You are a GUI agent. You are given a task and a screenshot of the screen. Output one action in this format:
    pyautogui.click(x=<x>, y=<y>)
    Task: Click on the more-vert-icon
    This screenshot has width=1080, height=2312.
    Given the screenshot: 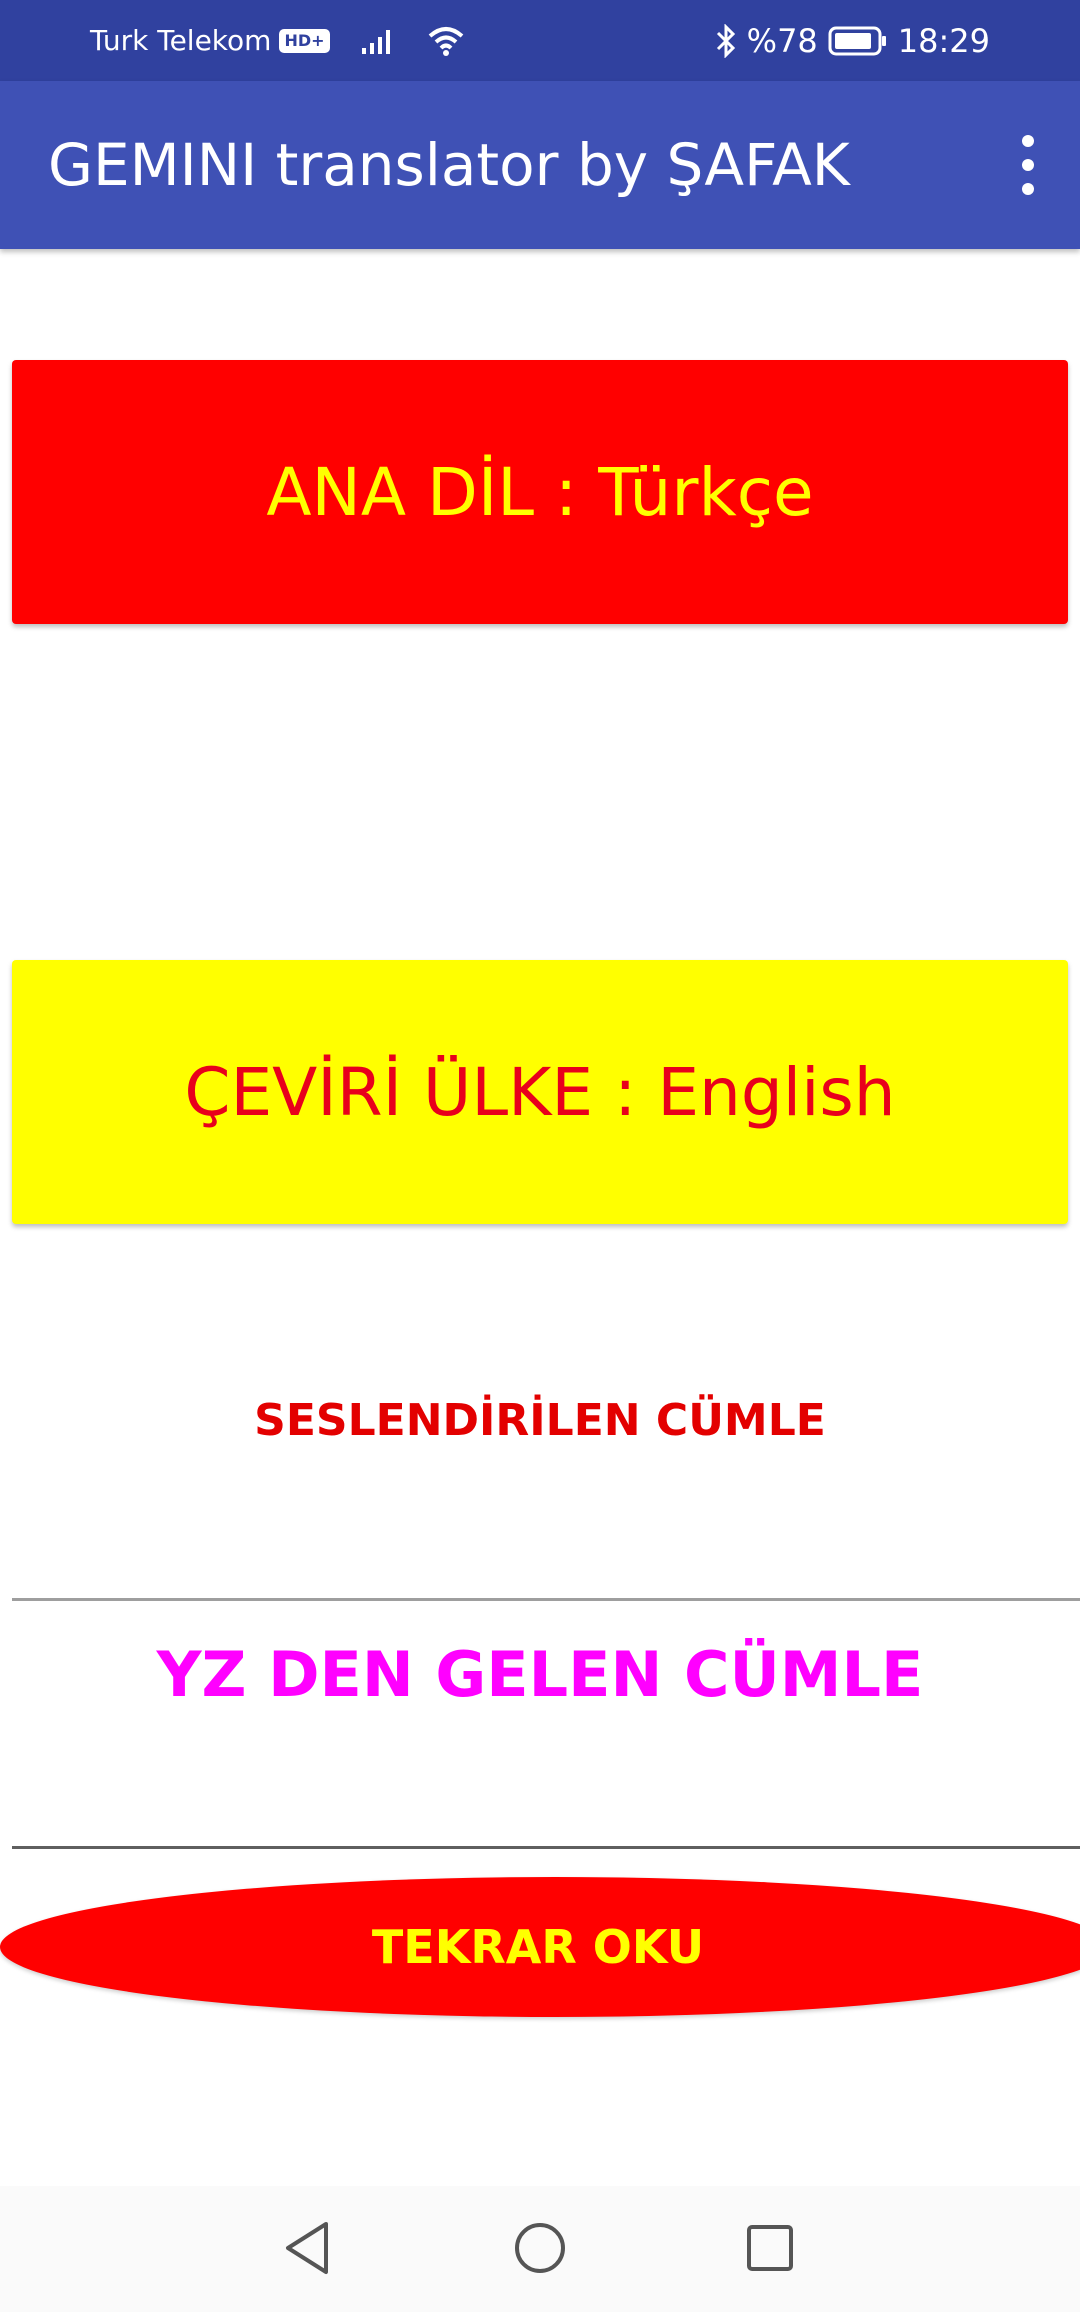 What is the action you would take?
    pyautogui.click(x=1028, y=165)
    